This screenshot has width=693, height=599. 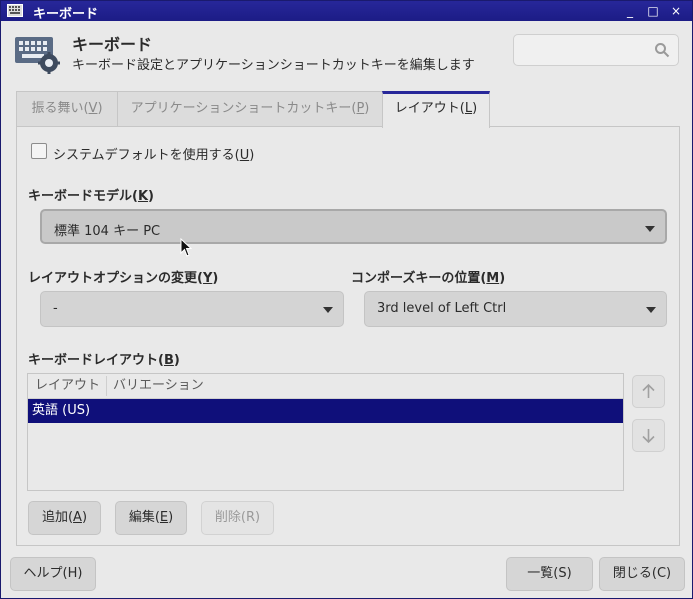 What do you see at coordinates (66, 14) in the screenshot?
I see `window-title: キーボード` at bounding box center [66, 14].